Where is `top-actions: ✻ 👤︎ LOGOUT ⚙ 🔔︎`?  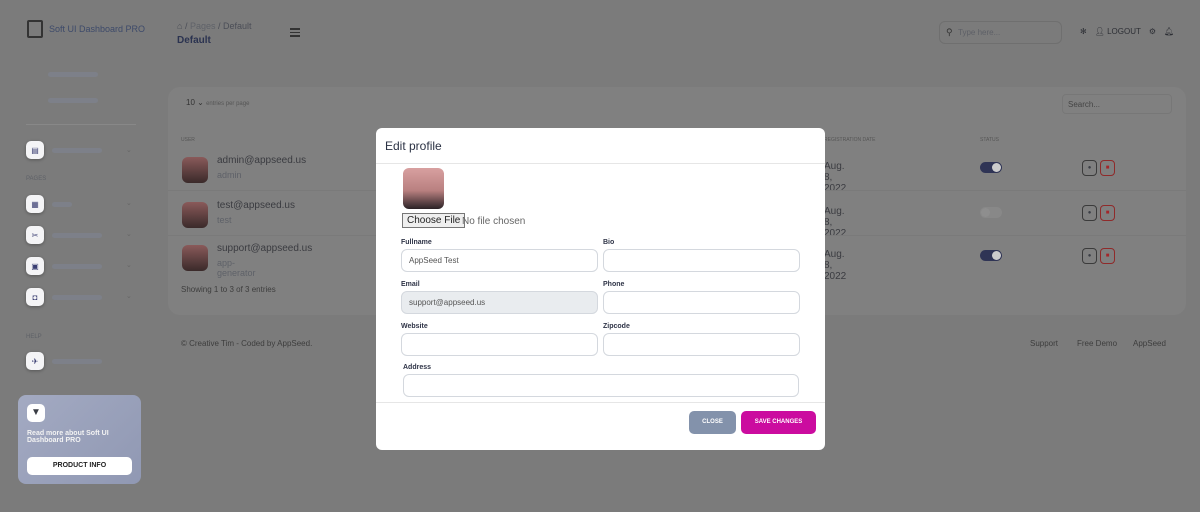
top-actions: ✻ 👤︎ LOGOUT ⚙ 🔔︎ is located at coordinates (1127, 31).